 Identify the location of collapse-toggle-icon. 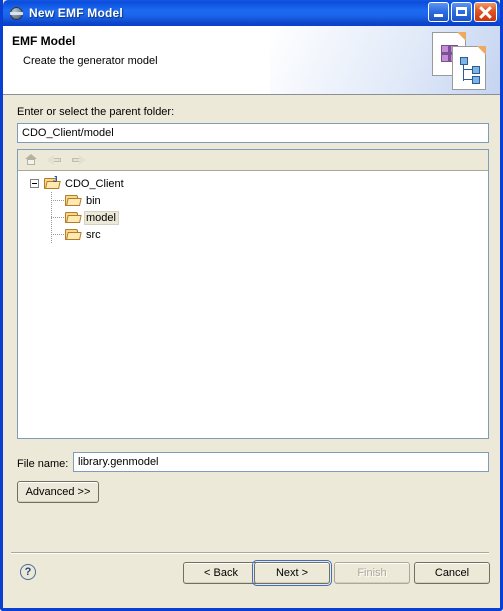
(34, 183).